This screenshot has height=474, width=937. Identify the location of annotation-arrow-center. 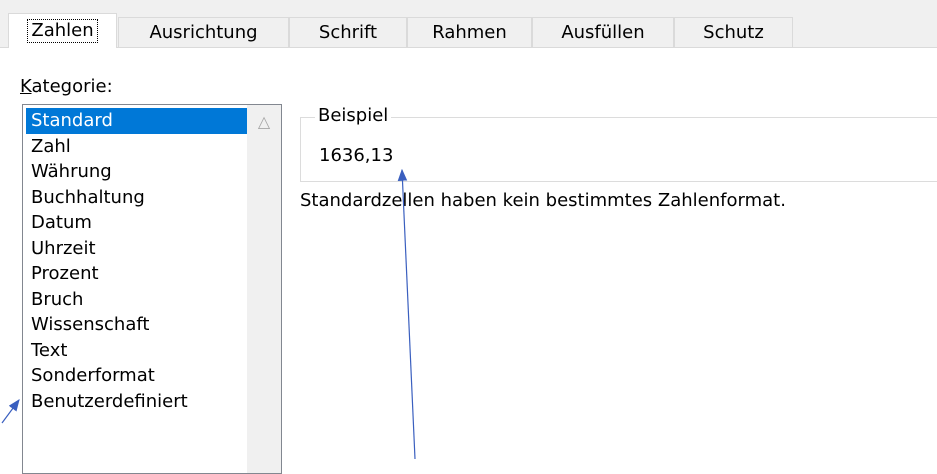
(406, 313).